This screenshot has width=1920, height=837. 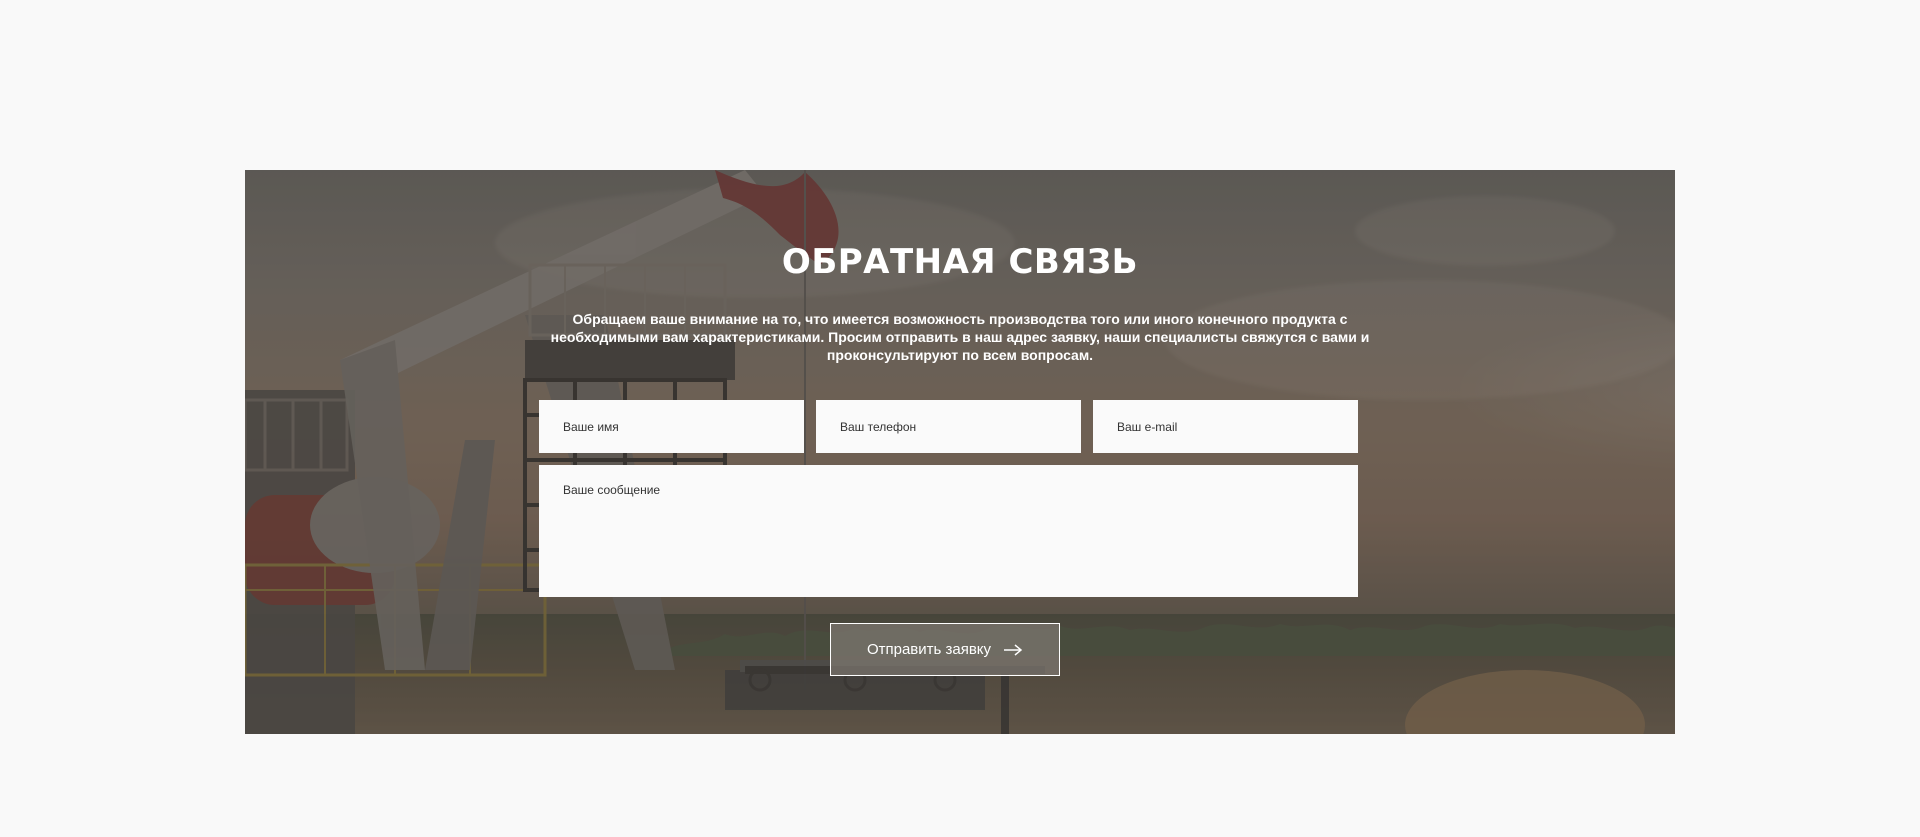 I want to click on email-input, so click(x=1225, y=426).